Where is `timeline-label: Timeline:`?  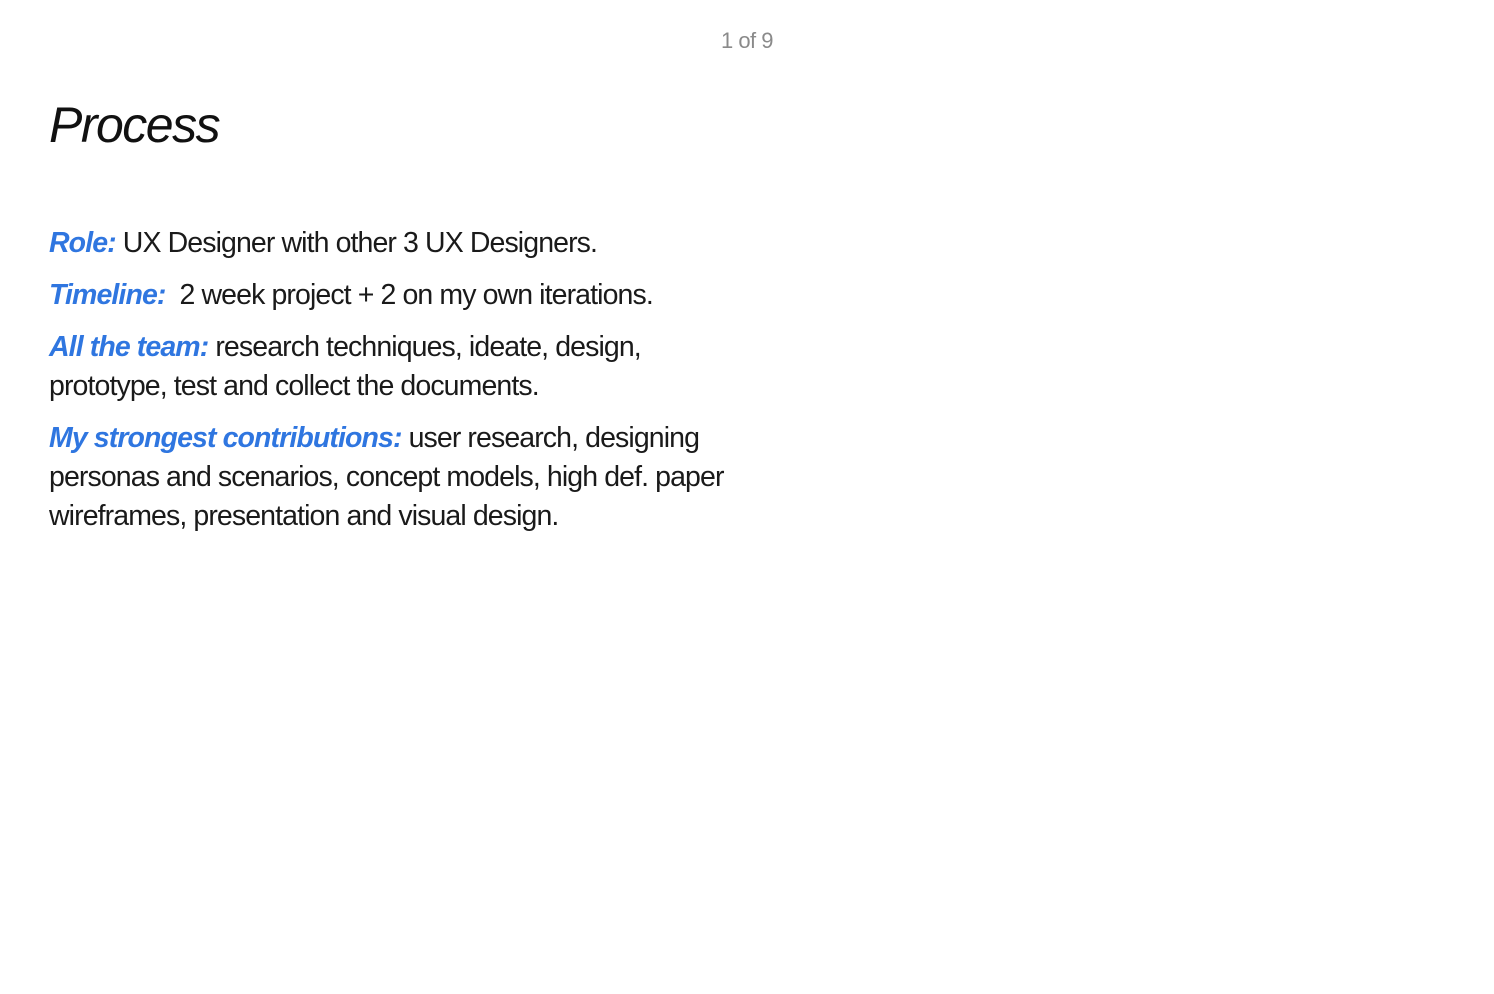
timeline-label: Timeline: is located at coordinates (107, 295).